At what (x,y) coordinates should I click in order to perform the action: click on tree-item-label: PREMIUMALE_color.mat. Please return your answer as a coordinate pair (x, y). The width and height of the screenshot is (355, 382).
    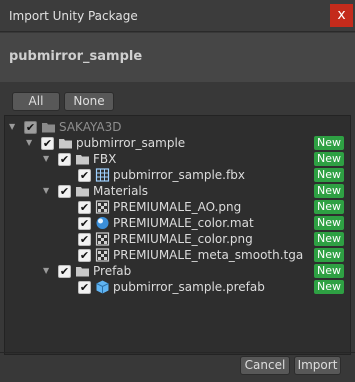
    Looking at the image, I should click on (183, 223).